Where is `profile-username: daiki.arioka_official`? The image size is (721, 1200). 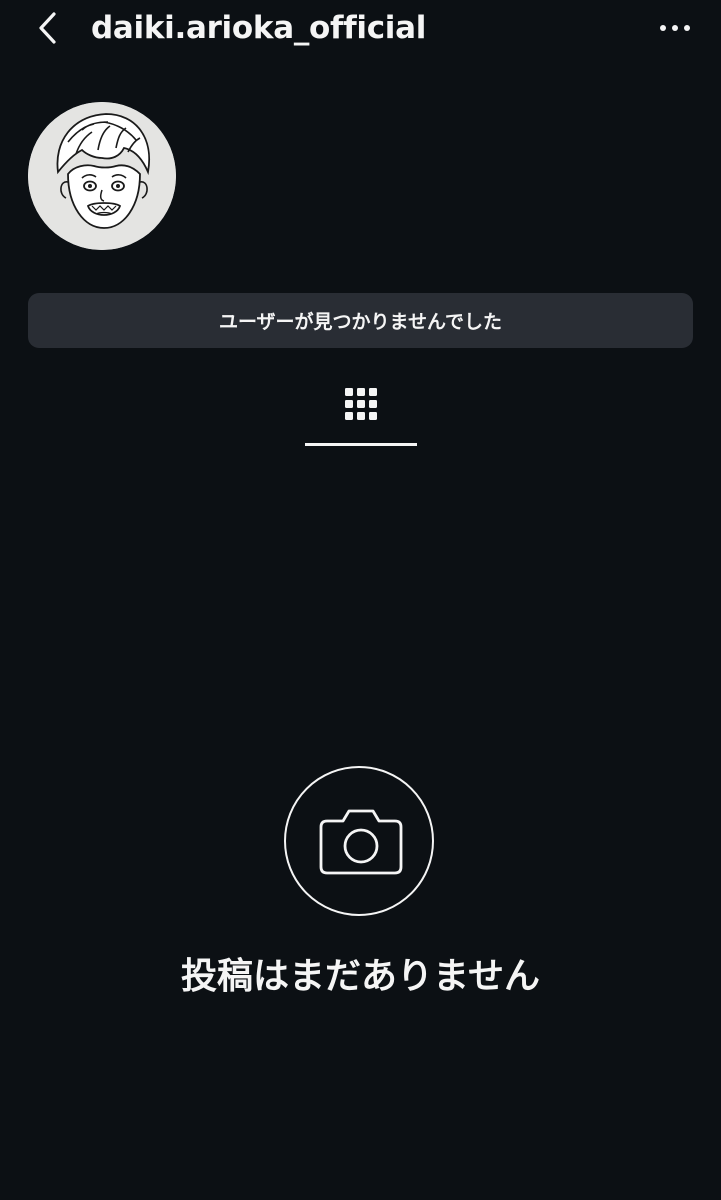 profile-username: daiki.arioka_official is located at coordinates (259, 28).